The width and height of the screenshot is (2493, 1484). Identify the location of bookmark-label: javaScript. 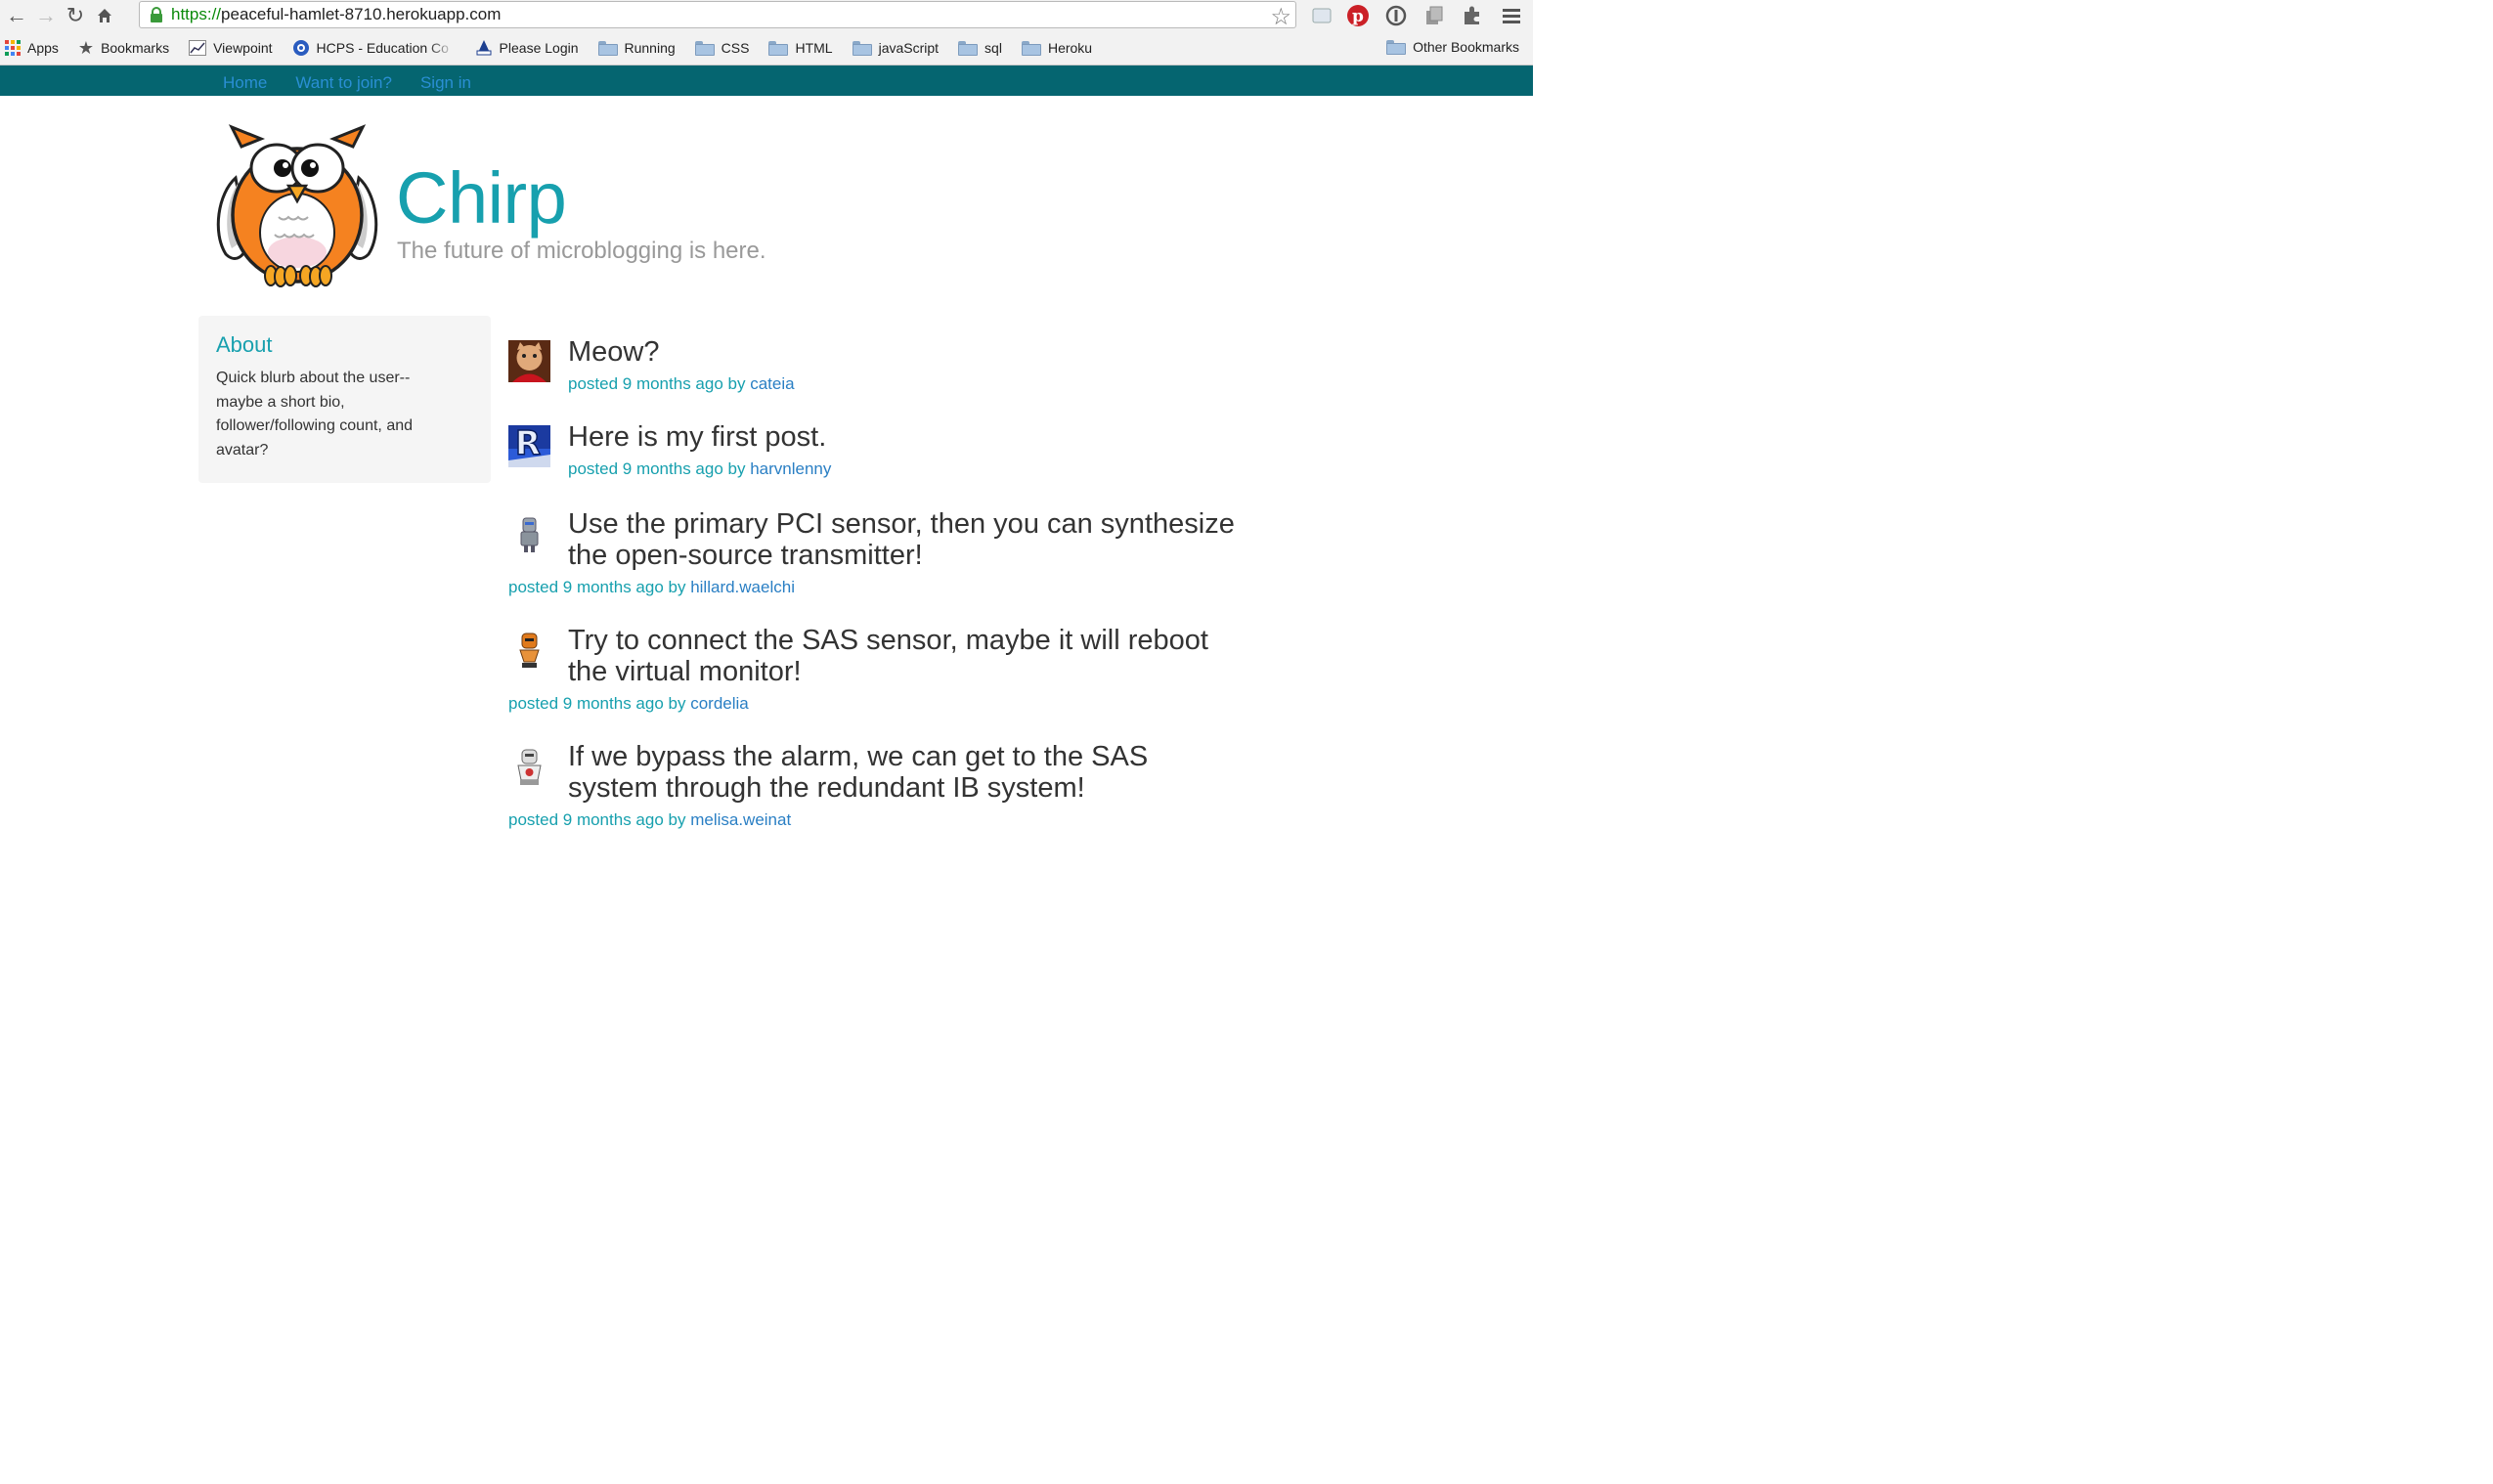
(909, 48).